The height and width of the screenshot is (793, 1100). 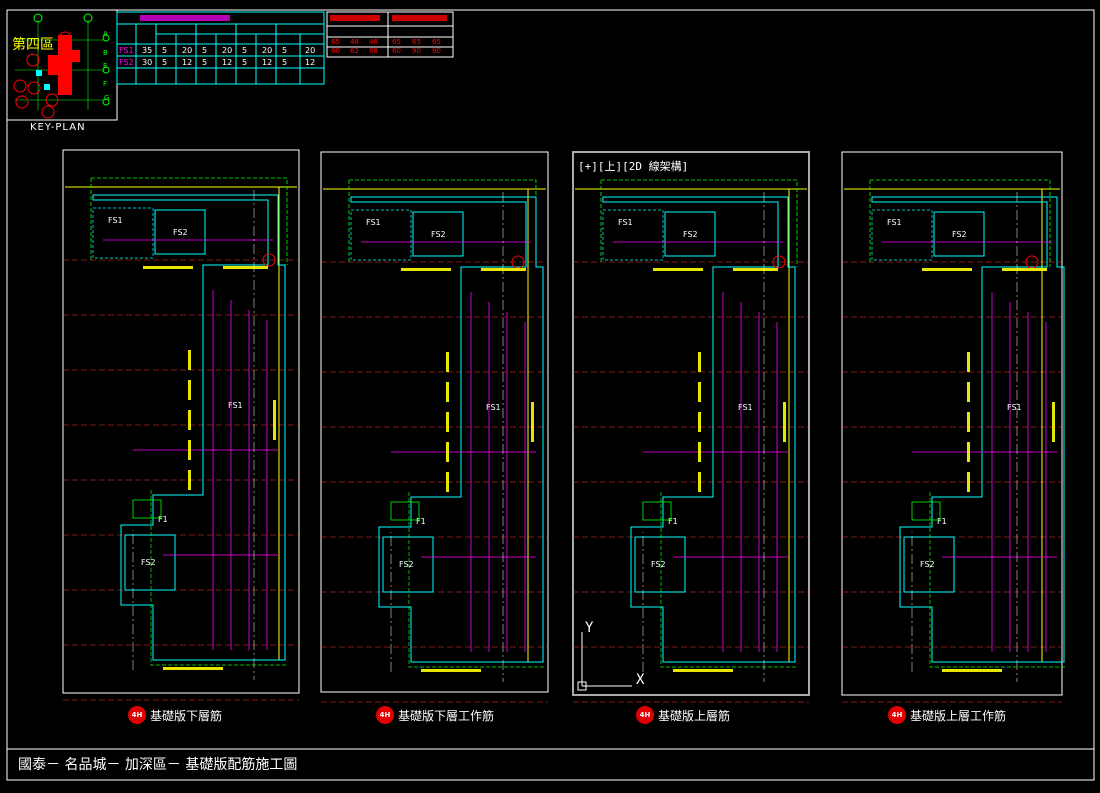 I want to click on key-plan-area-label: 第四區, so click(x=33, y=45).